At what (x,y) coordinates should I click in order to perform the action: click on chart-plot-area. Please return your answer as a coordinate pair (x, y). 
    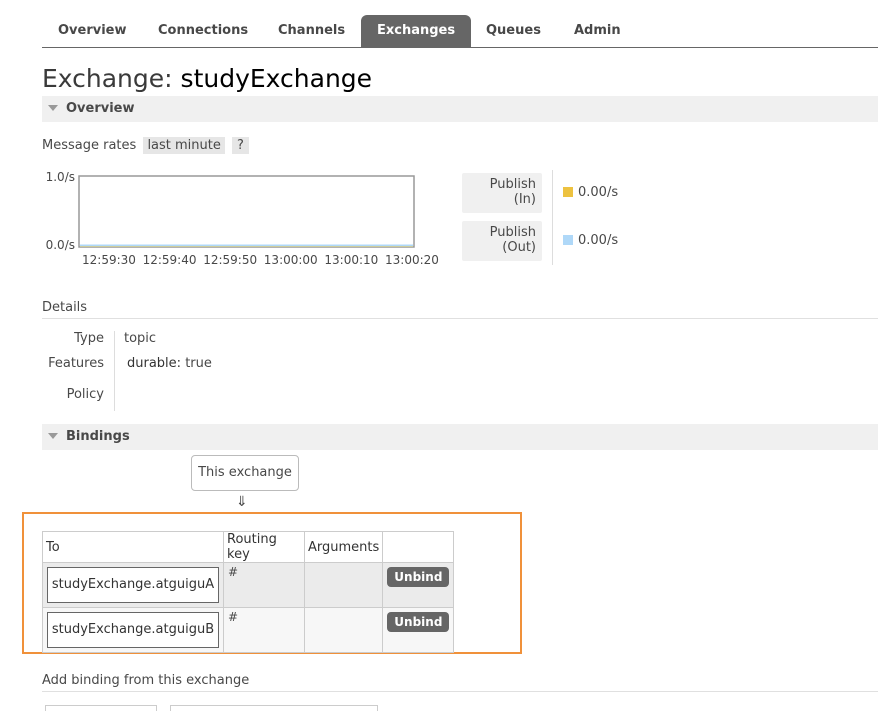
    Looking at the image, I should click on (246, 211).